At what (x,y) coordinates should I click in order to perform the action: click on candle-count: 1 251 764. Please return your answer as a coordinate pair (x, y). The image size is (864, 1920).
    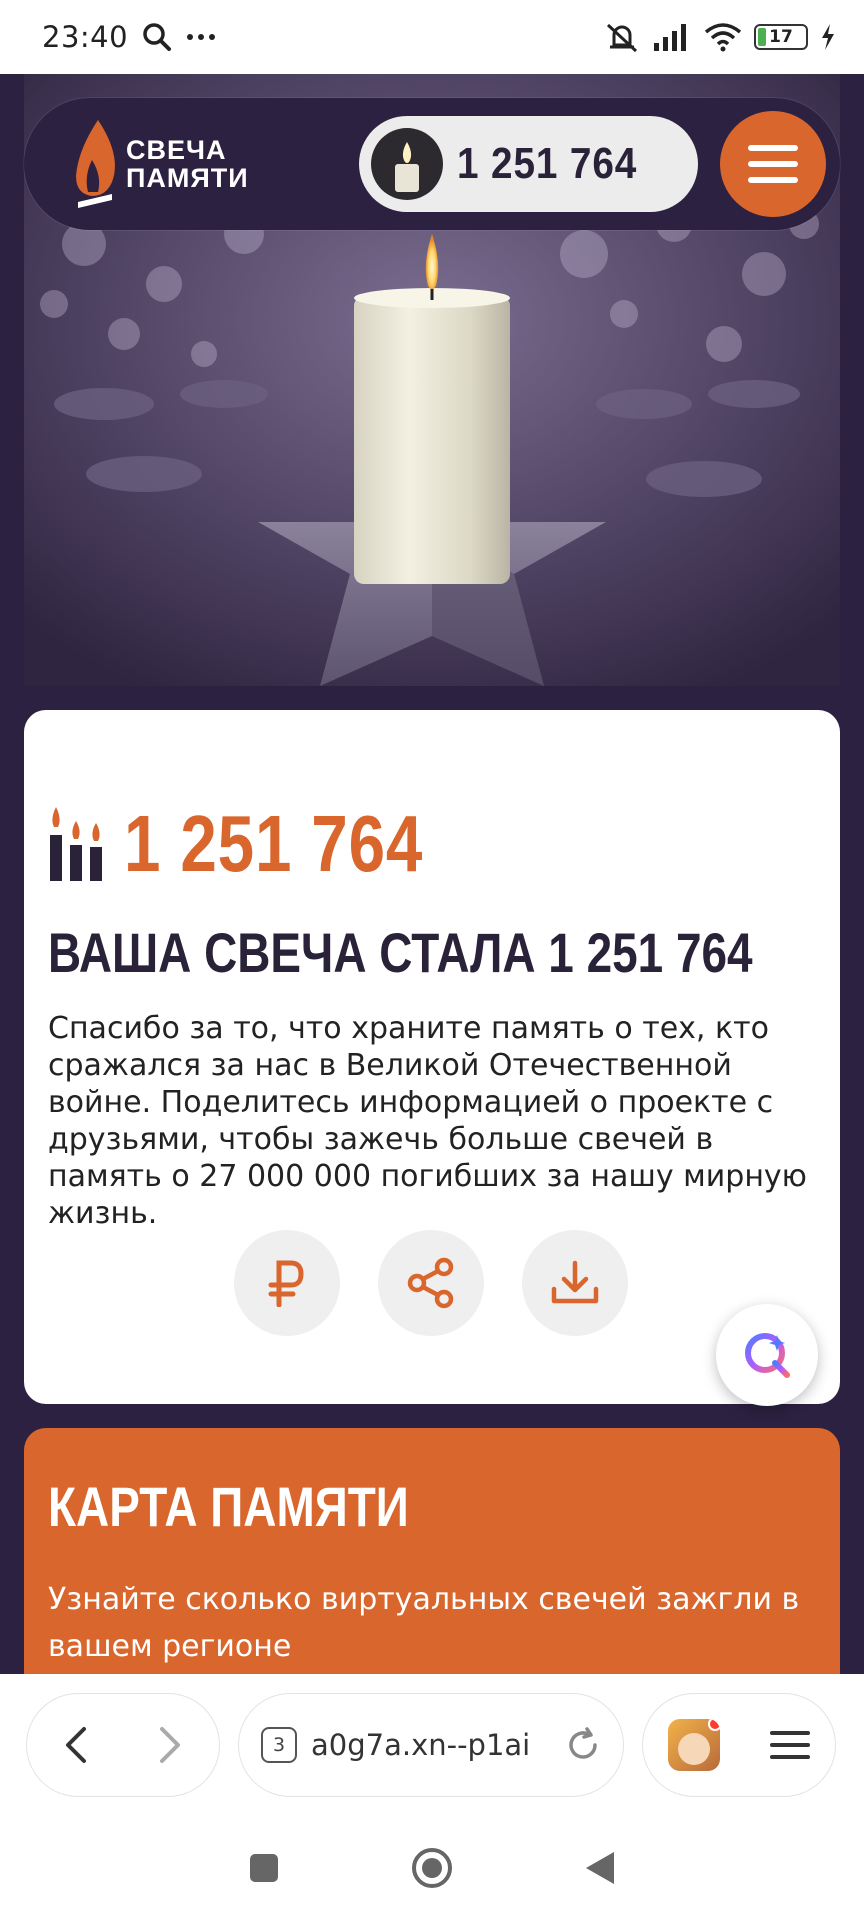
    Looking at the image, I should click on (274, 843).